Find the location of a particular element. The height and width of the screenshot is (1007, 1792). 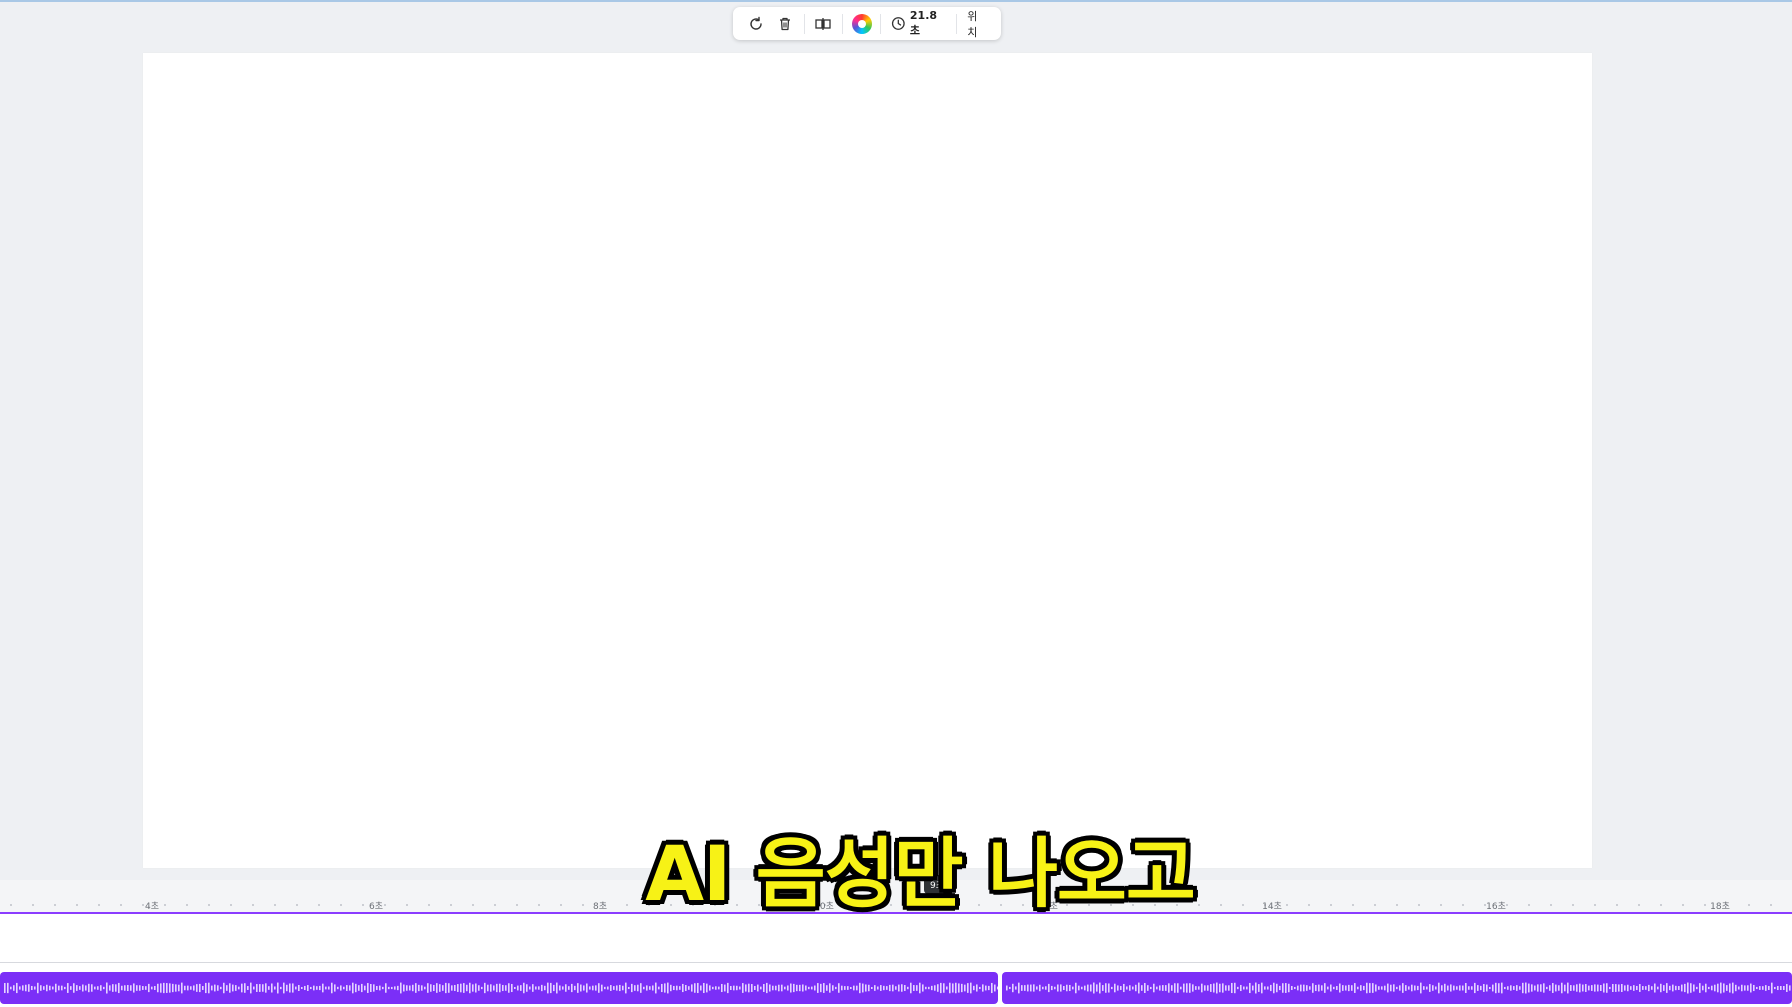

split-icon is located at coordinates (823, 23).